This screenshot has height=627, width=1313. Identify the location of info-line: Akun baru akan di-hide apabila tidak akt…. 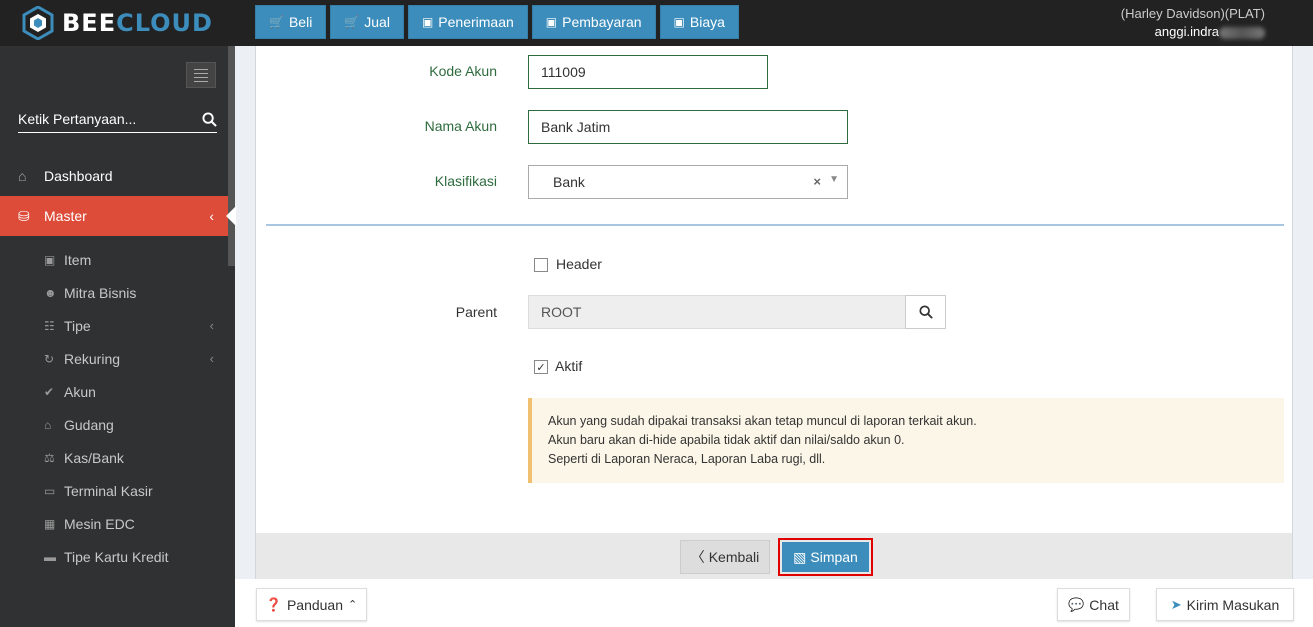
(726, 440).